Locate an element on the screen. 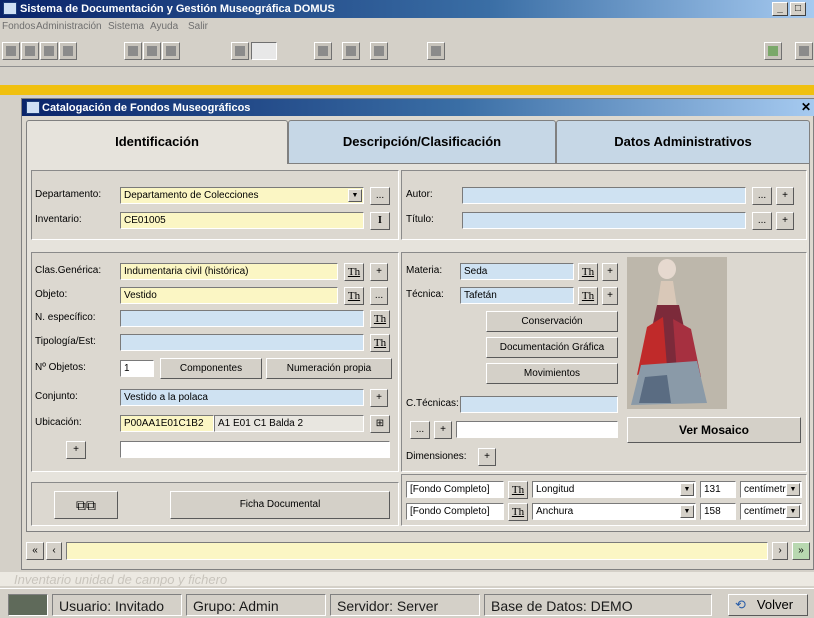 This screenshot has height=618, width=814. movimientos-button: Movimientos is located at coordinates (552, 373).